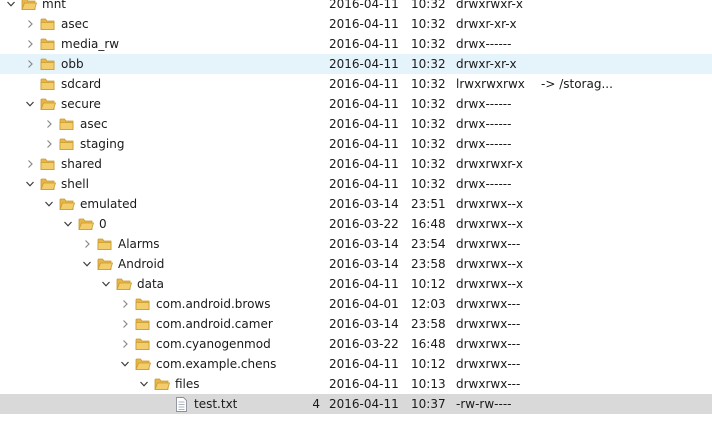 This screenshot has width=712, height=426. What do you see at coordinates (356, 184) in the screenshot?
I see `folder-row: shell 2016-04-11 10:32 drwx------` at bounding box center [356, 184].